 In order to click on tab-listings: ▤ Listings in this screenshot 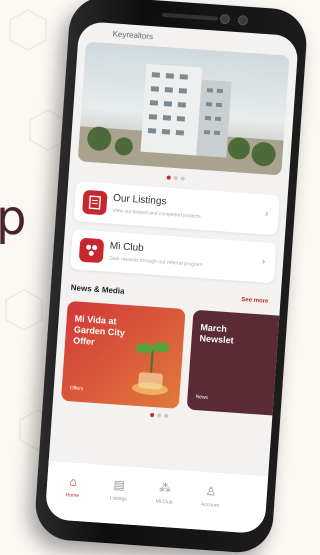, I will do `click(119, 490)`.